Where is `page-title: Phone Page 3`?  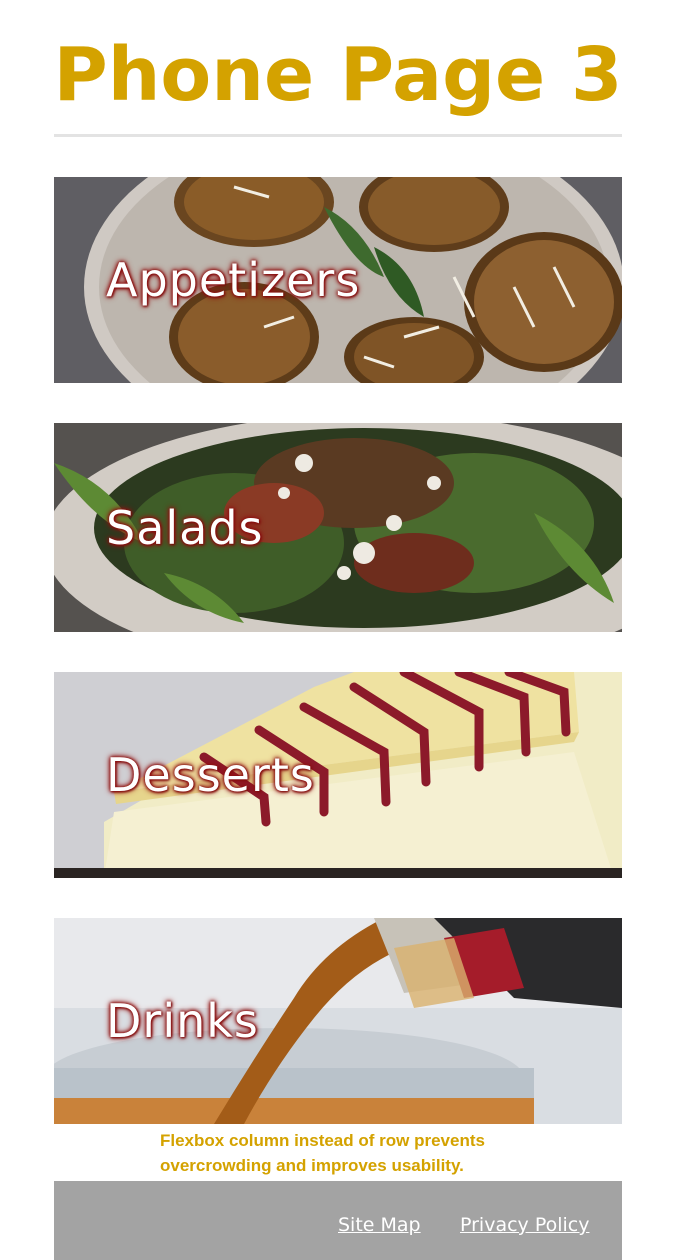
page-title: Phone Page 3 is located at coordinates (338, 75).